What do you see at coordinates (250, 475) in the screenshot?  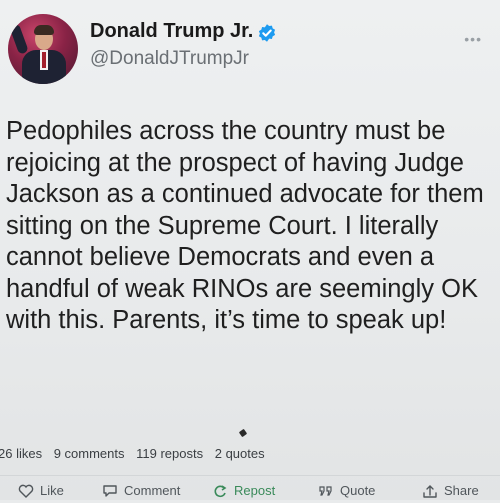 I see `divider` at bounding box center [250, 475].